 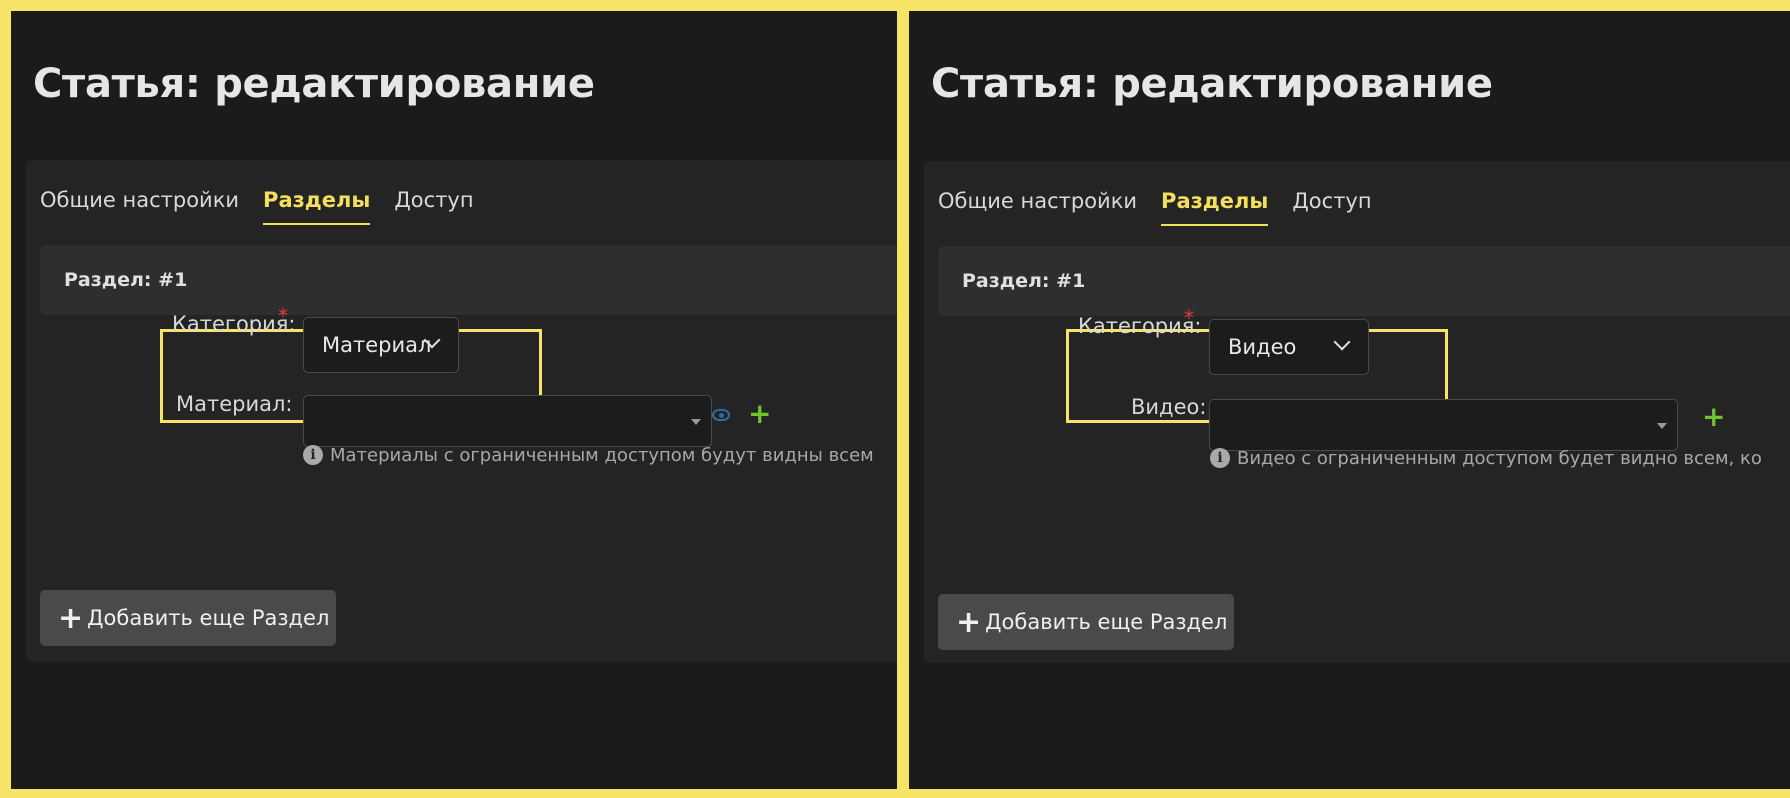 I want to click on category-select-value: Видео, so click(x=1262, y=347).